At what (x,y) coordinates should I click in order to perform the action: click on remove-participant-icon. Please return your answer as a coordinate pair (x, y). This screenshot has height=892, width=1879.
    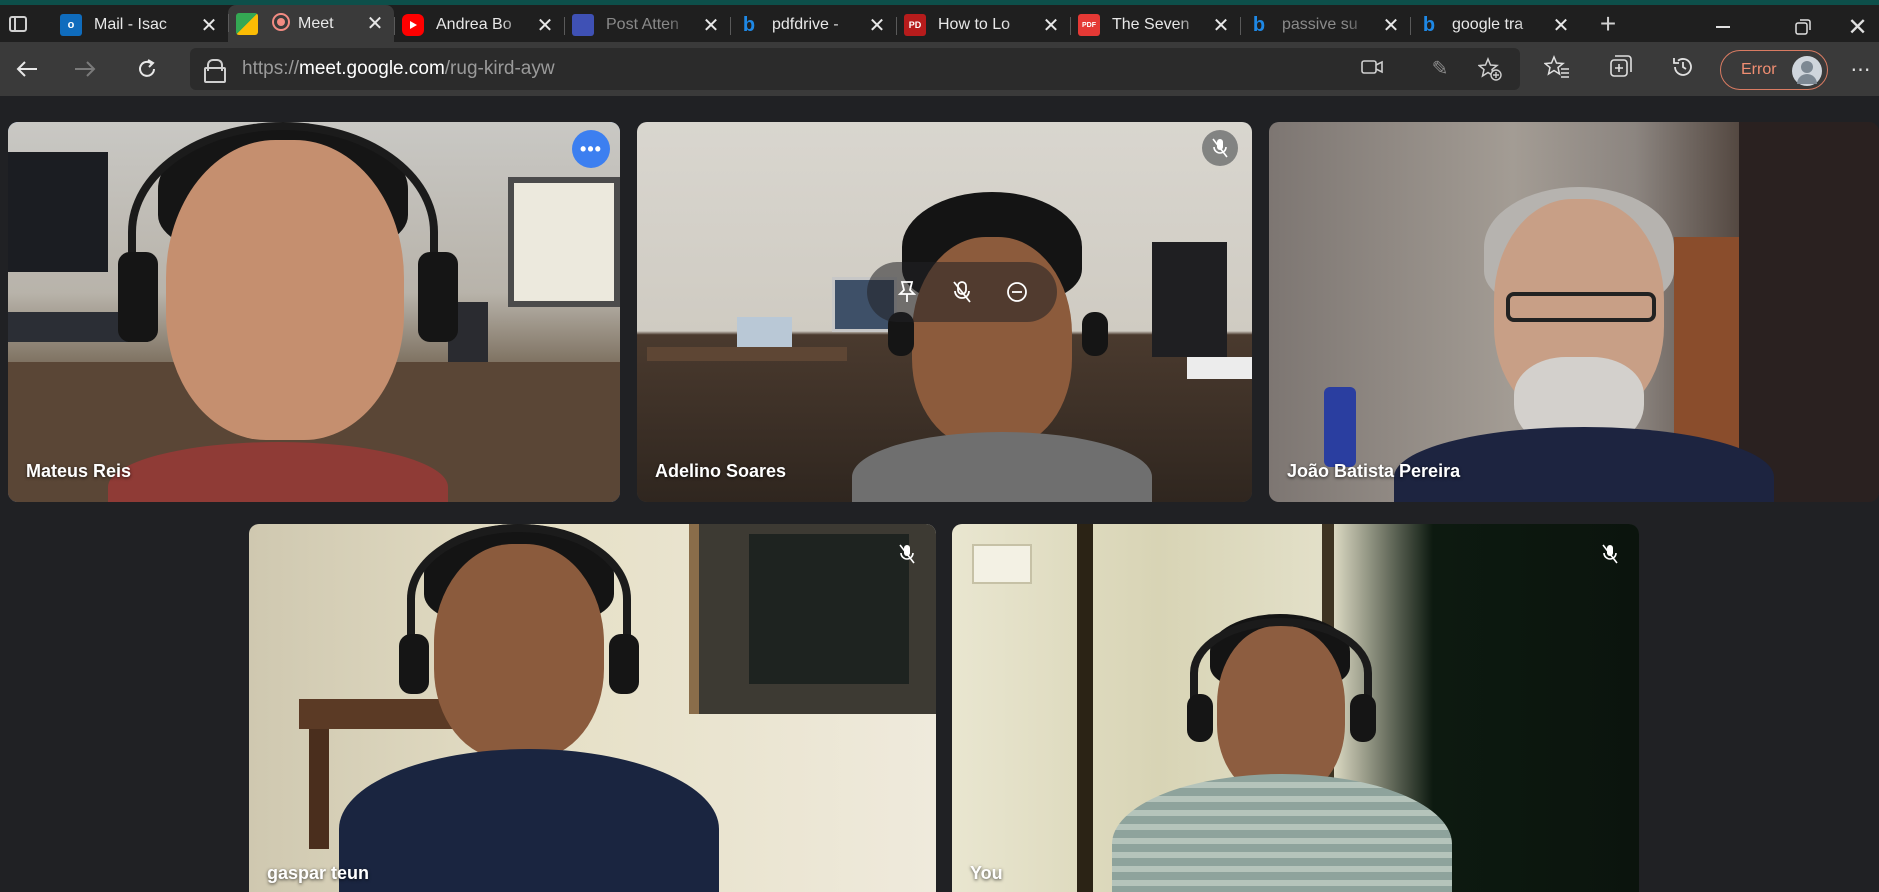
    Looking at the image, I should click on (1017, 292).